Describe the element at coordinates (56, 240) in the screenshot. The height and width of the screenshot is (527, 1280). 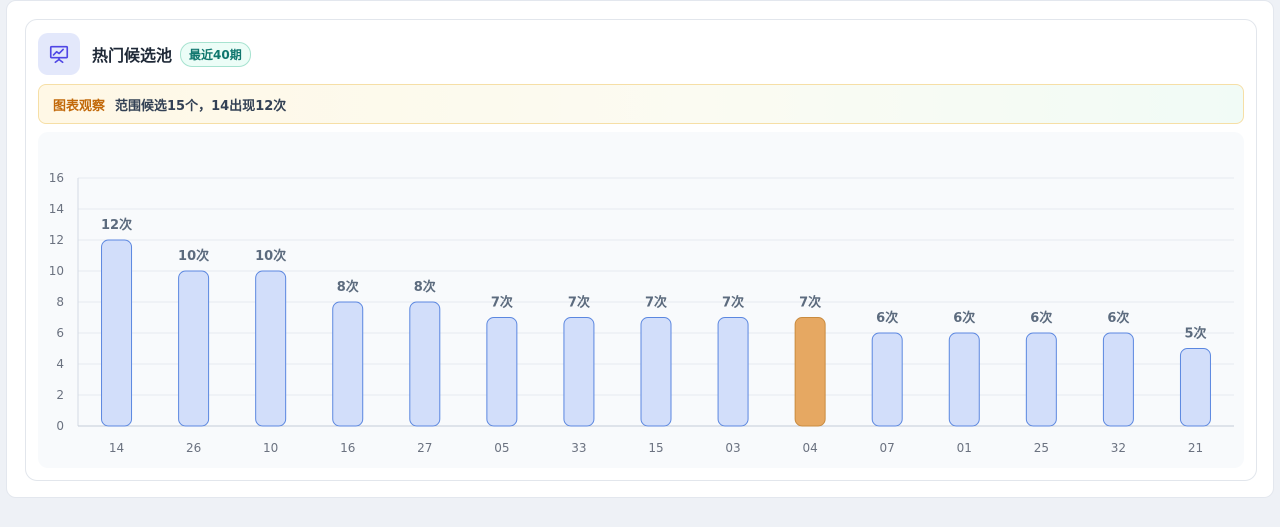
I see `y-tick-label: 12` at that location.